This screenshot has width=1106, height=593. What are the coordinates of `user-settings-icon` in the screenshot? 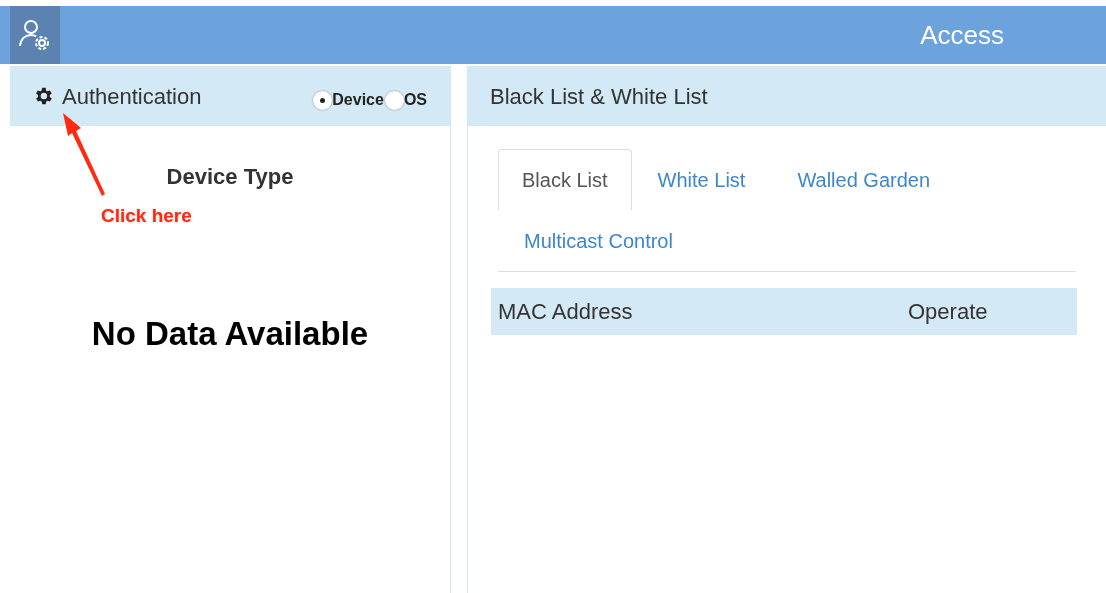 It's located at (35, 35).